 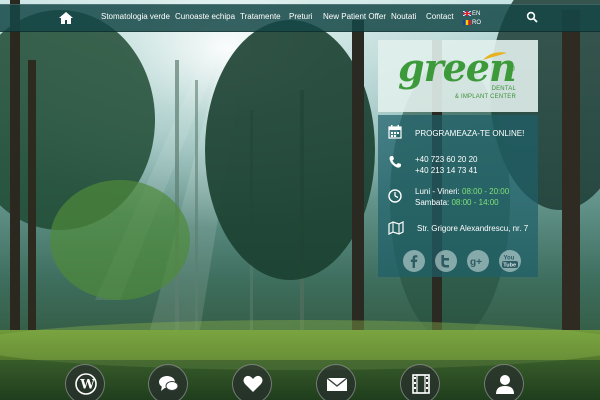 I want to click on phone-number-1: +40 723 60 20 20, so click(x=446, y=159).